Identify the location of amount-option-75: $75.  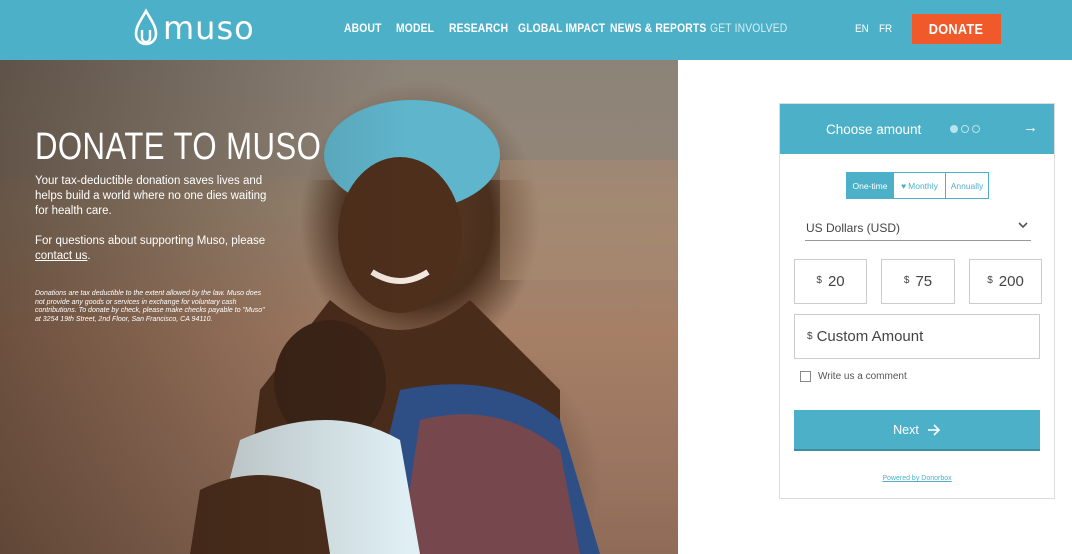
(918, 281).